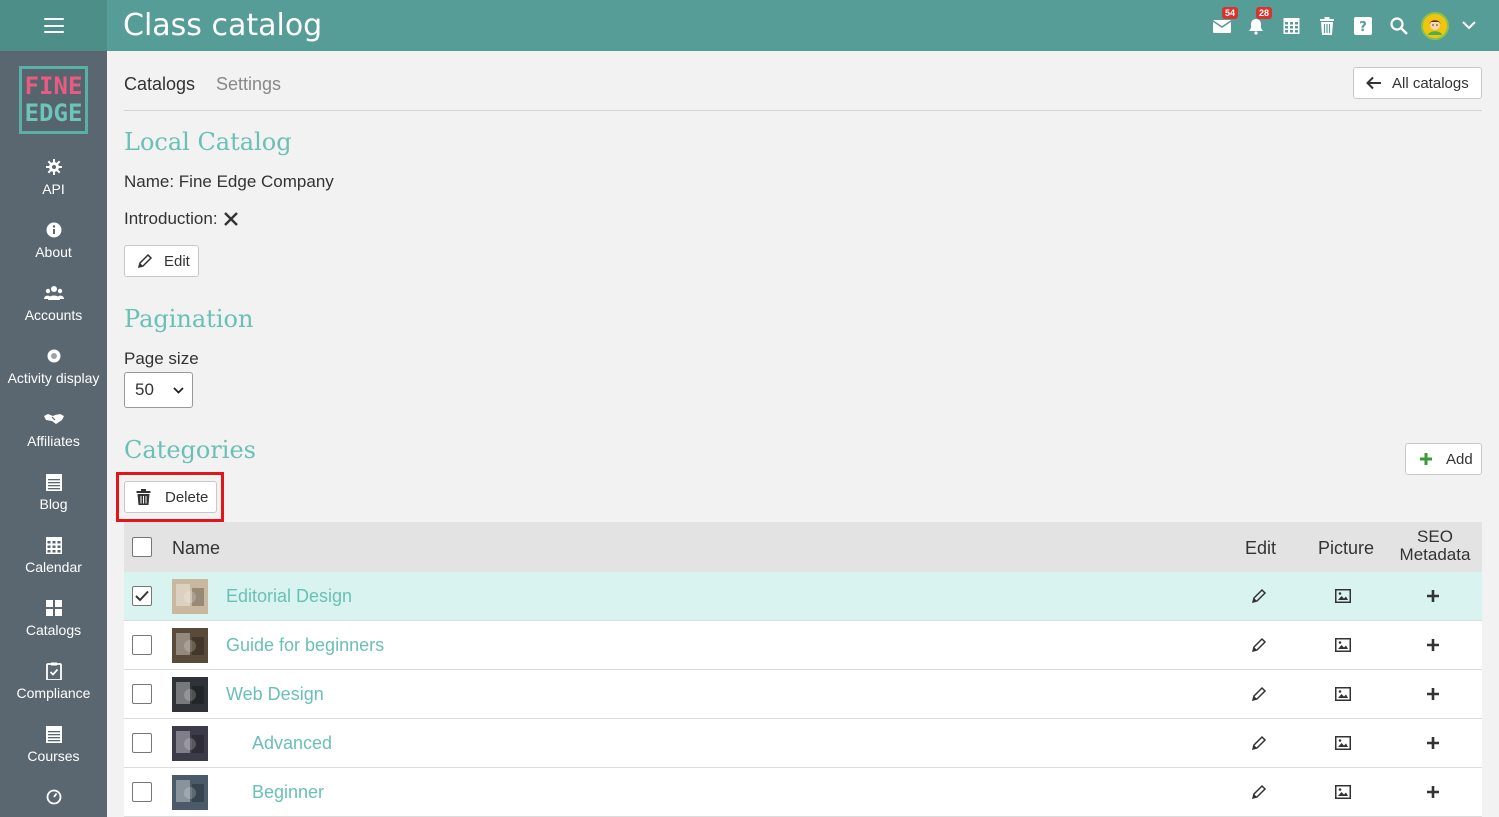 This screenshot has height=817, width=1499. I want to click on logo-line-1: FINE, so click(53, 86).